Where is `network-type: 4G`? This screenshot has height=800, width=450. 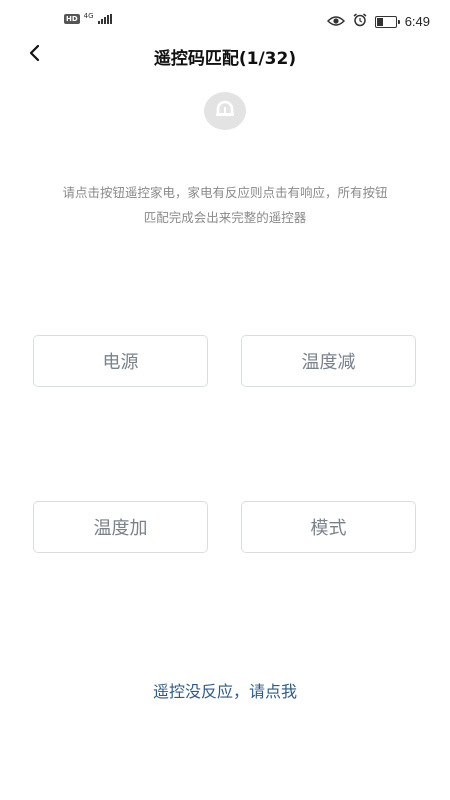 network-type: 4G is located at coordinates (88, 16).